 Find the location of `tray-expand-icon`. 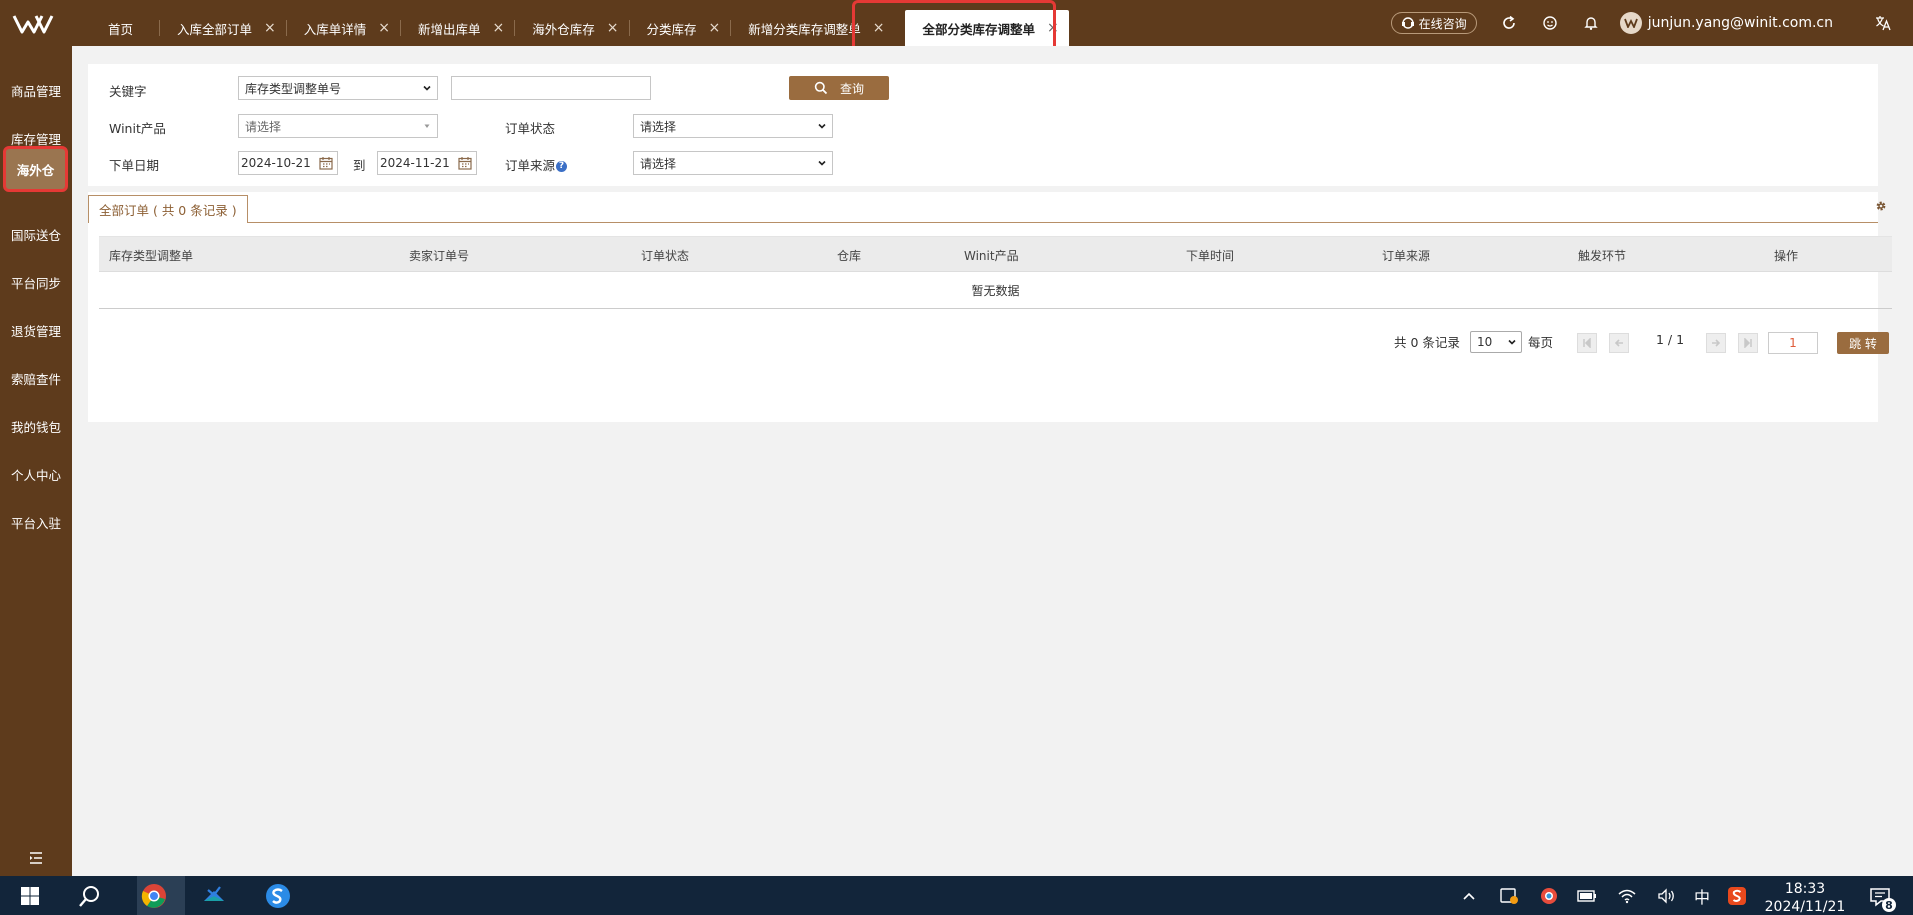

tray-expand-icon is located at coordinates (1469, 896).